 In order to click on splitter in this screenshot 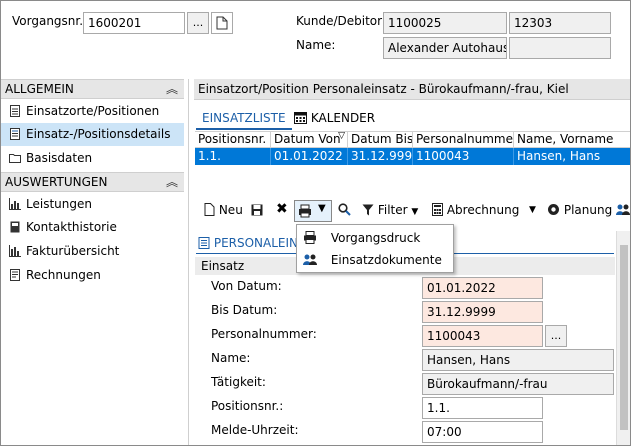, I will do `click(188, 262)`.